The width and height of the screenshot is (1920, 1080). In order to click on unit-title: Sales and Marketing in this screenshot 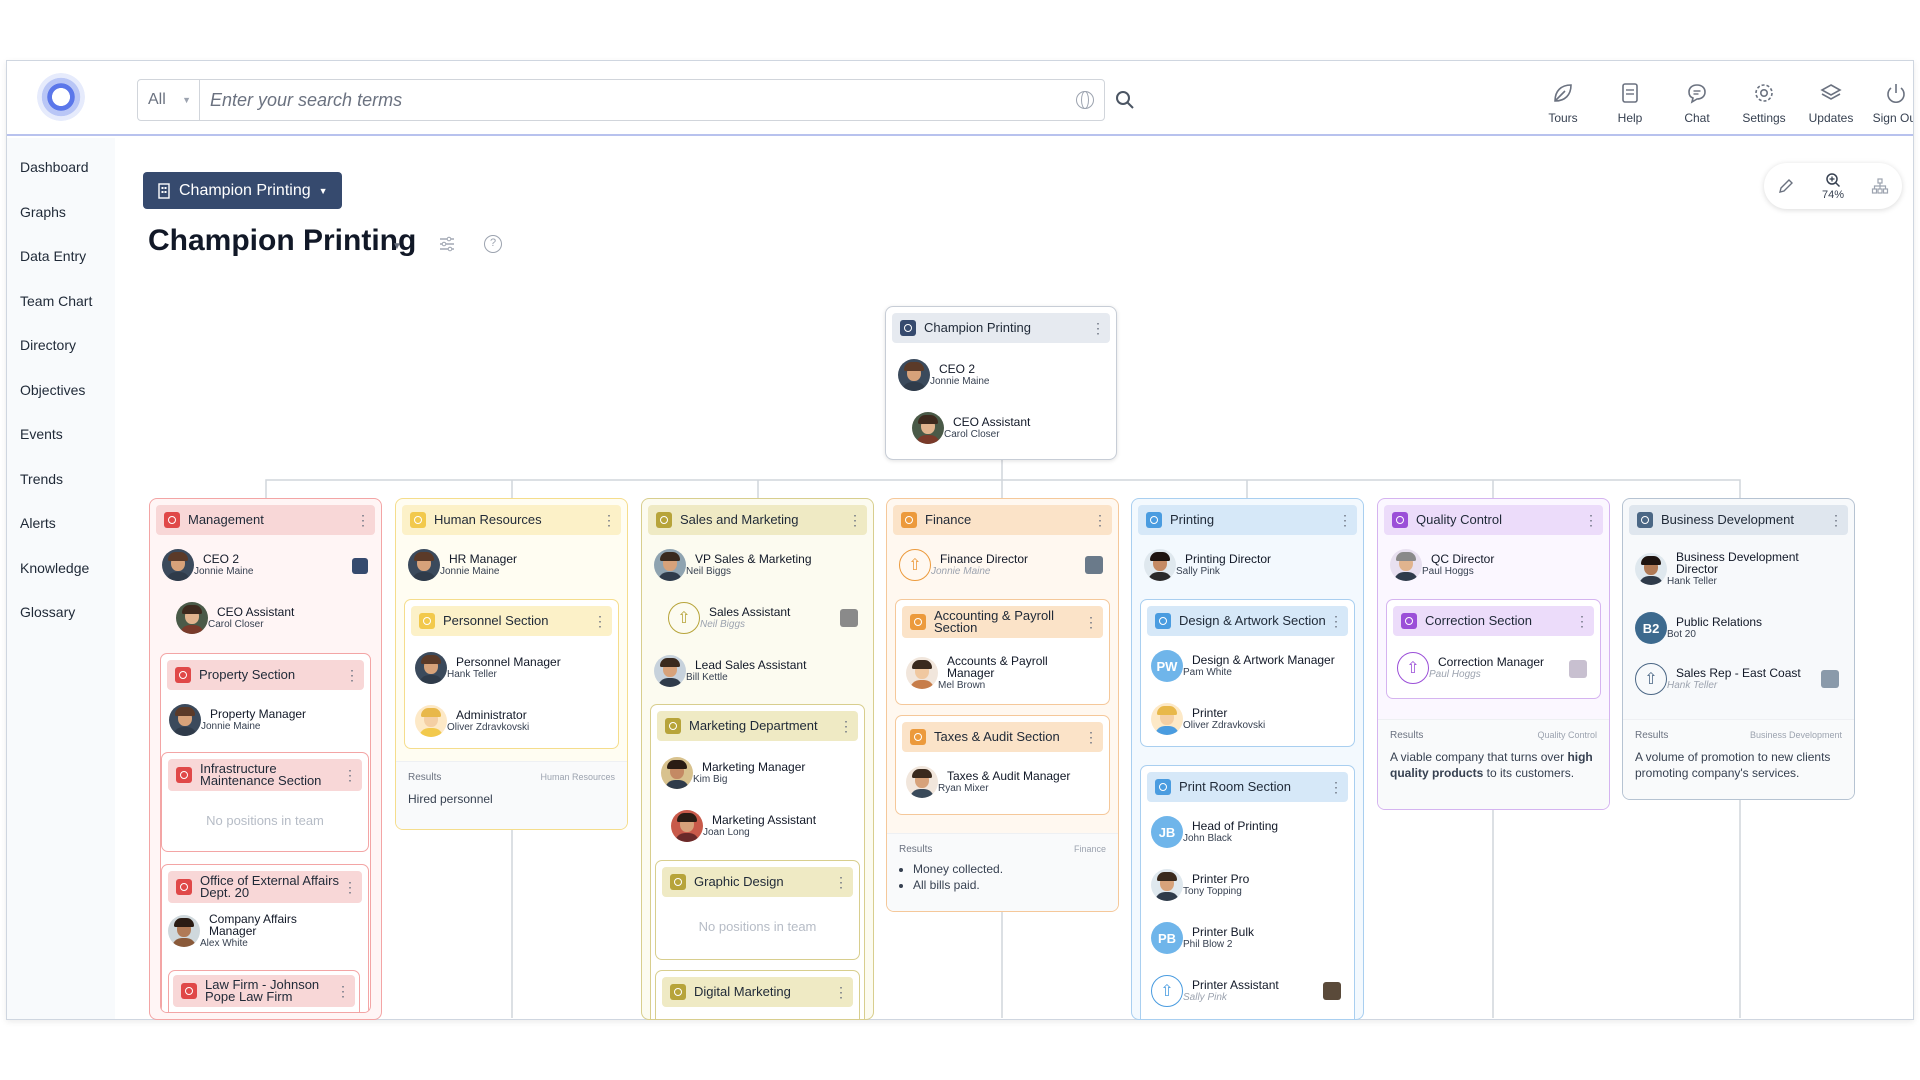, I will do `click(739, 519)`.